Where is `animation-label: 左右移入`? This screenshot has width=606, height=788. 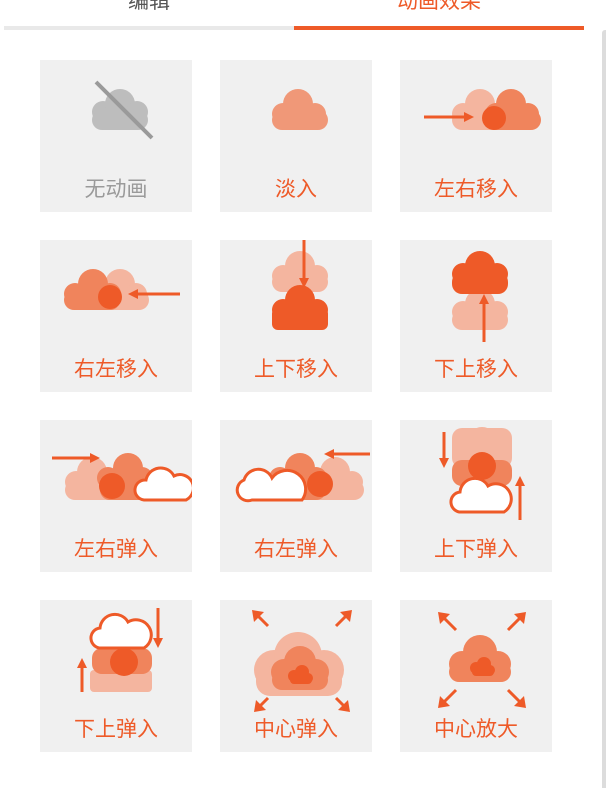
animation-label: 左右移入 is located at coordinates (476, 189).